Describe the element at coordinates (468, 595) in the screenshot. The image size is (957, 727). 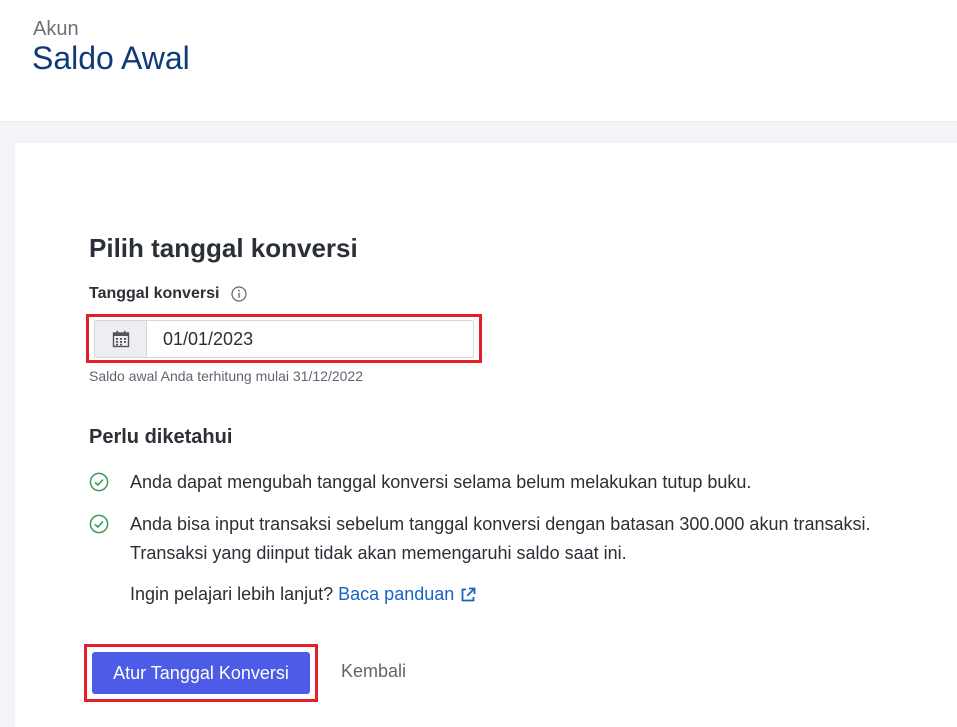
I see `external-link-icon` at that location.